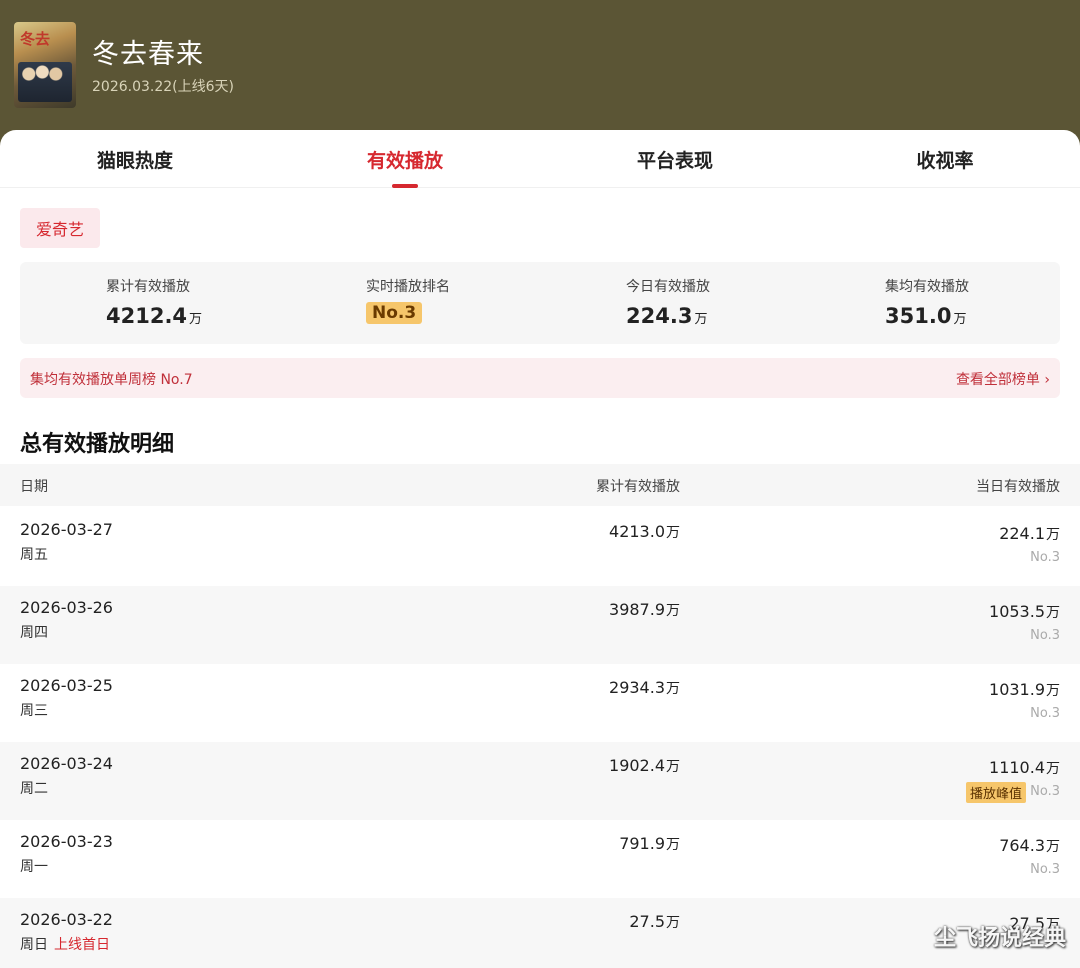 This screenshot has width=1080, height=968. I want to click on row-cumulative-number: 3987.9, so click(637, 609).